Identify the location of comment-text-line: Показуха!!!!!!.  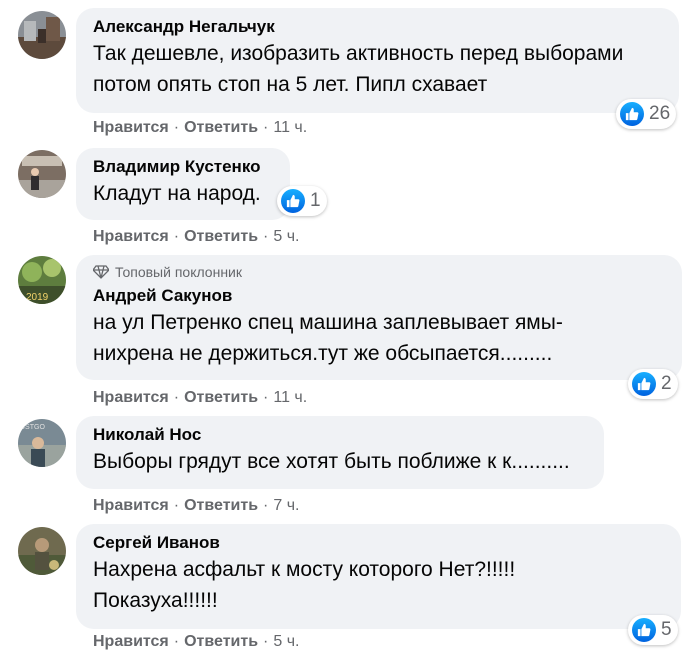
(155, 600).